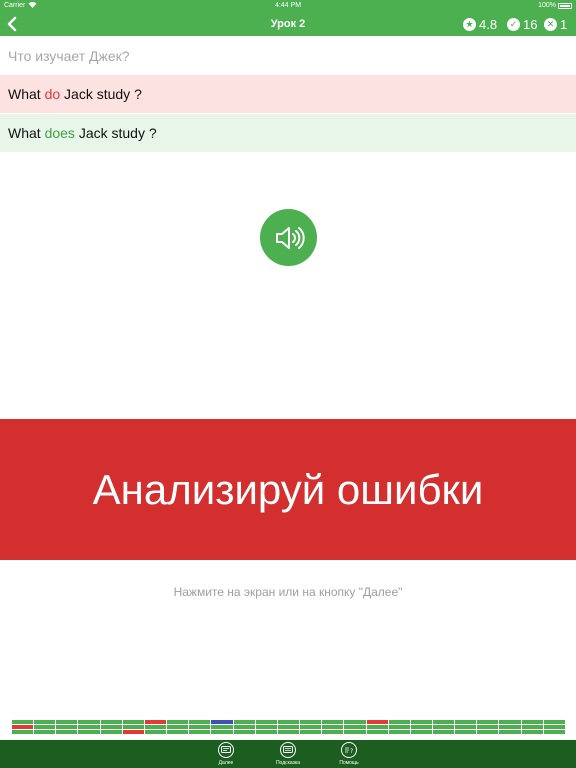 This screenshot has height=768, width=576. What do you see at coordinates (349, 750) in the screenshot?
I see `help-icon: ?` at bounding box center [349, 750].